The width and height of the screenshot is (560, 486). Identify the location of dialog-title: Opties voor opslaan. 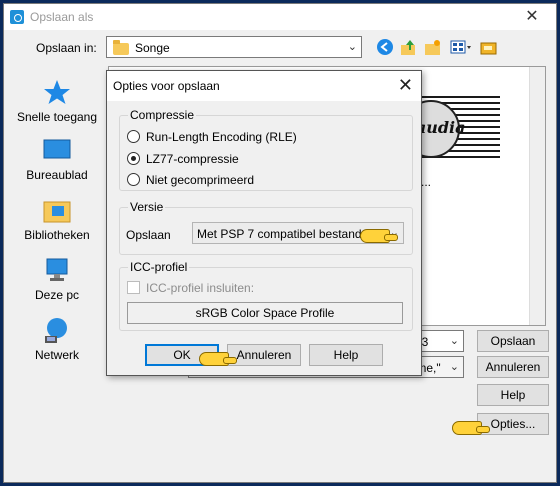
(166, 86).